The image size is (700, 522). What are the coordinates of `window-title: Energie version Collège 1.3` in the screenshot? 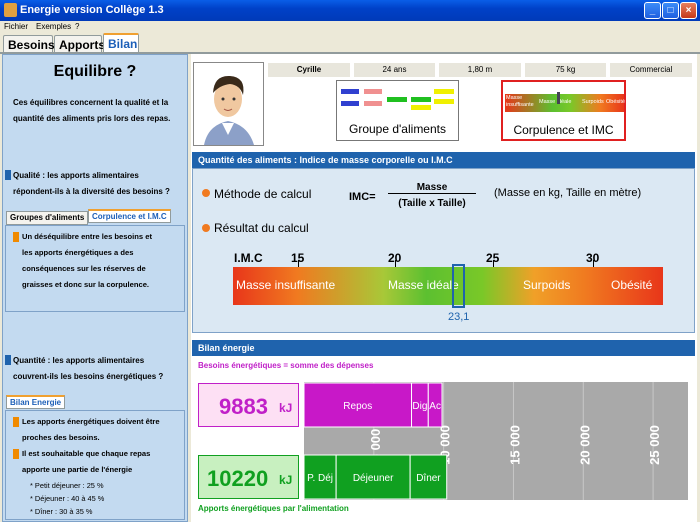 It's located at (92, 10).